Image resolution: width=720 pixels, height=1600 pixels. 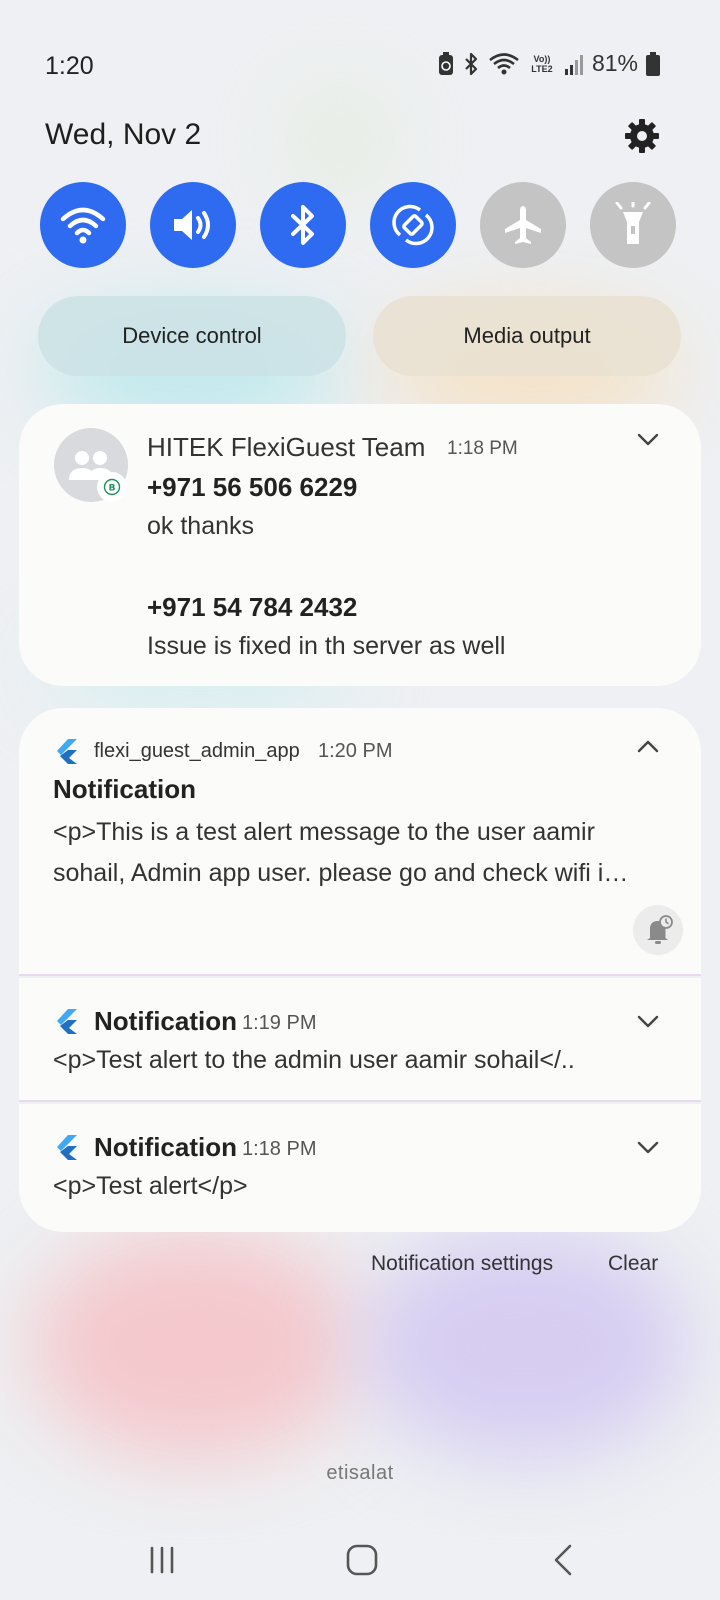 I want to click on device-control-button: Device control, so click(x=192, y=336).